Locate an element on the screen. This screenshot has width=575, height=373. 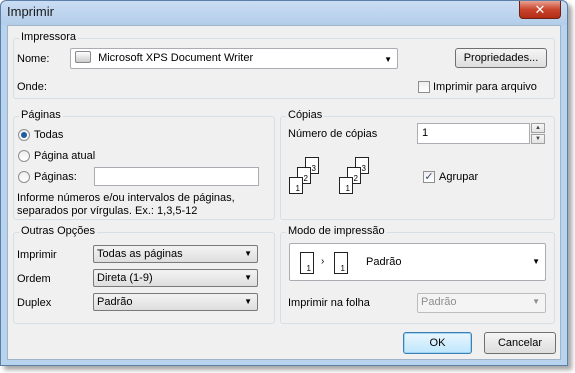
pages-current-label: Página atual is located at coordinates (65, 156).